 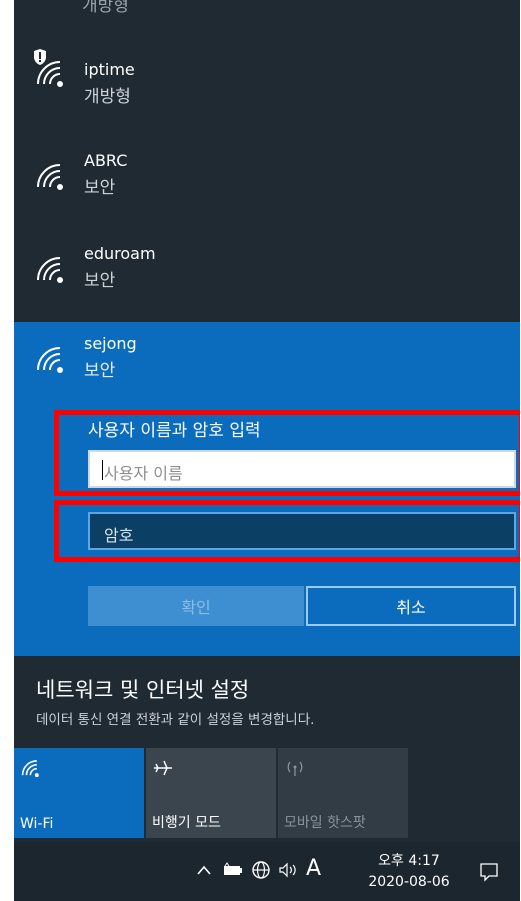 I want to click on input-method-indicator: A, so click(x=313, y=868).